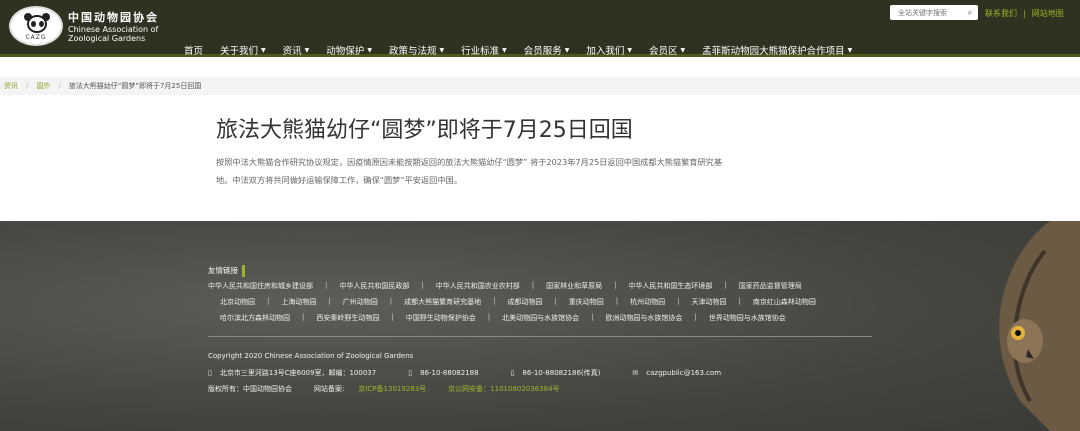 Image resolution: width=1080 pixels, height=431 pixels. Describe the element at coordinates (663, 51) in the screenshot. I see `nav-item-label: 会员区` at that location.